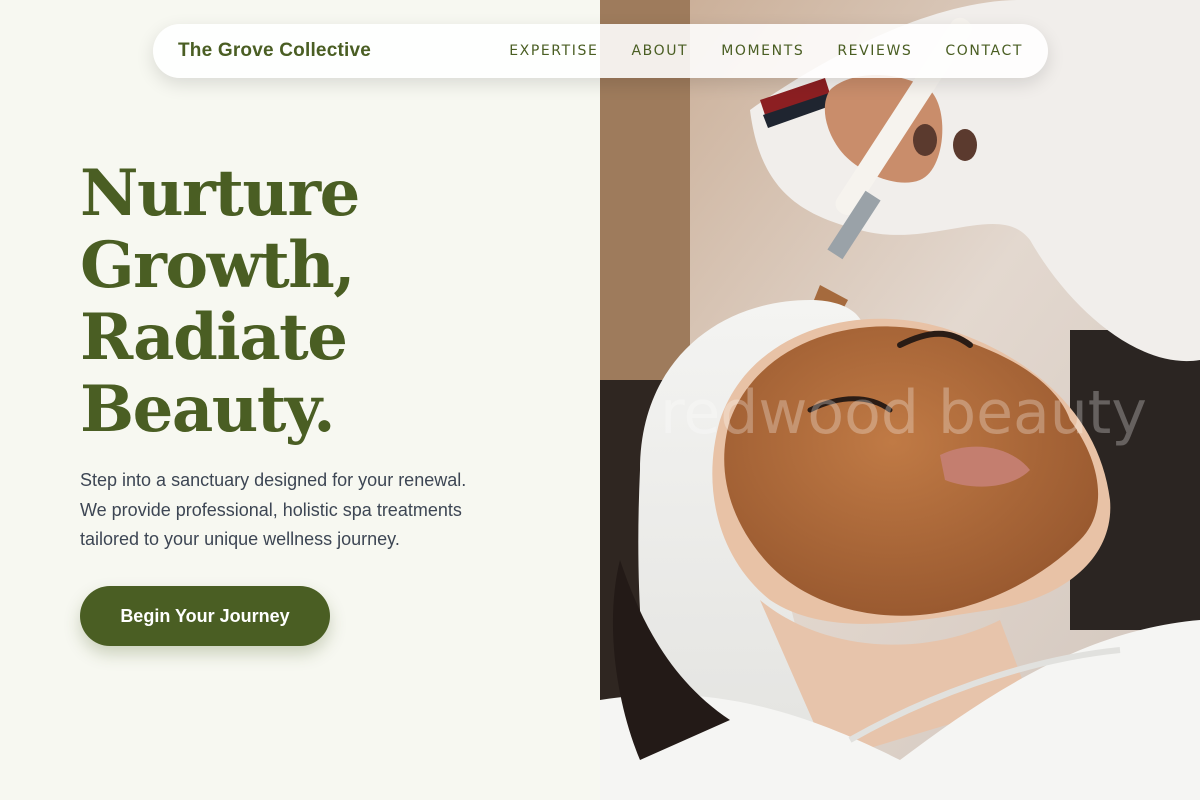 Image resolution: width=1200 pixels, height=800 pixels. I want to click on nav-link-contact: CONTACT, so click(984, 51).